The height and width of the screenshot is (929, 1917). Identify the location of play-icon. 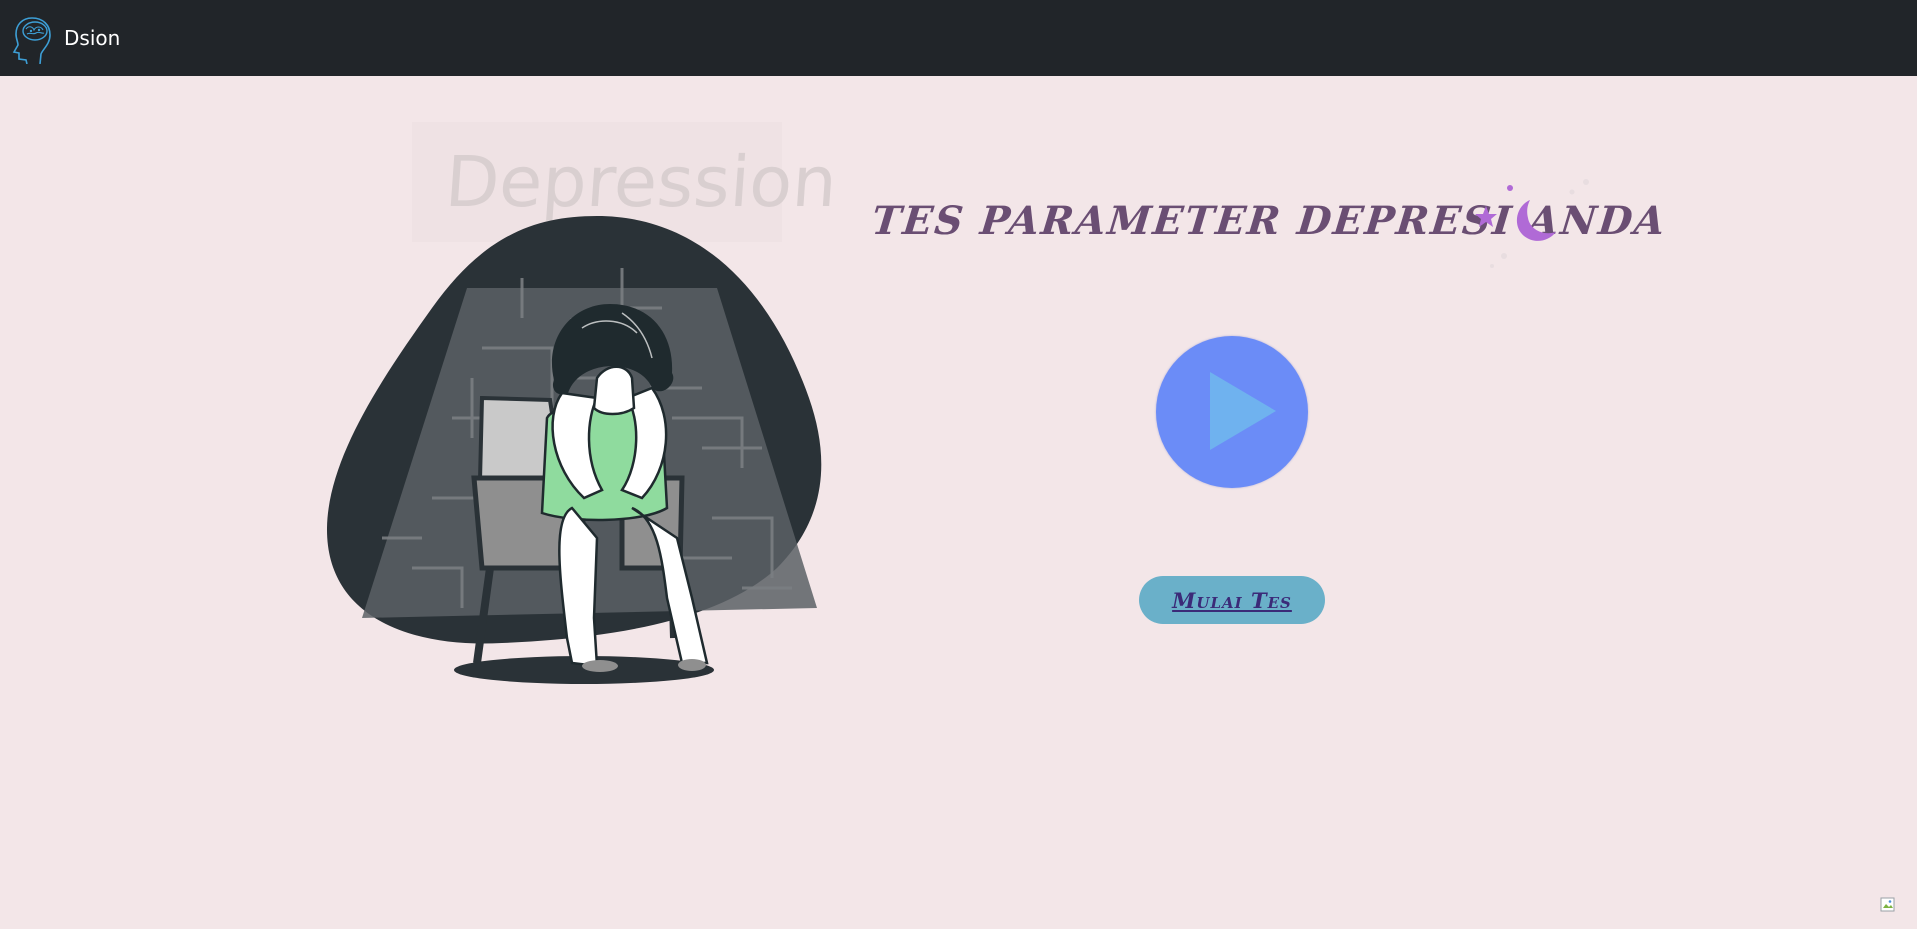
(1243, 411).